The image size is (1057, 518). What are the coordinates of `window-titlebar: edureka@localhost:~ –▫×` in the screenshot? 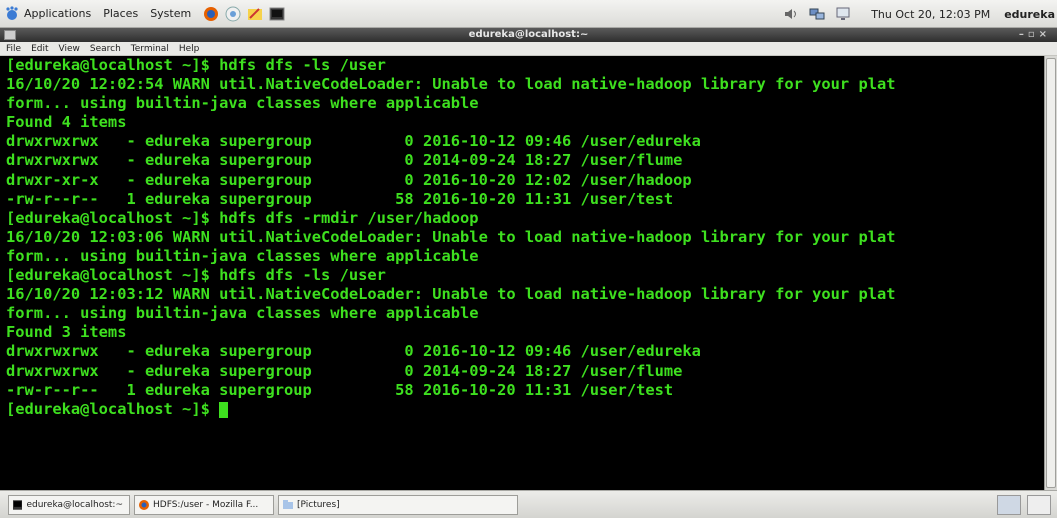 It's located at (528, 35).